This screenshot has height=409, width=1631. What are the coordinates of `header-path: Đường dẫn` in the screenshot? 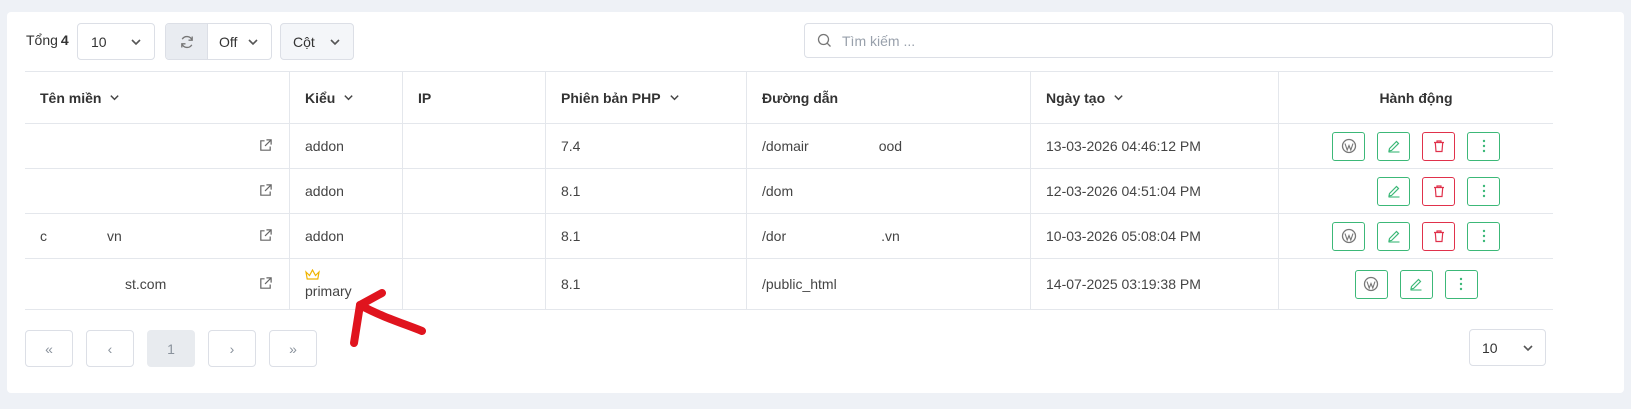 It's located at (889, 97).